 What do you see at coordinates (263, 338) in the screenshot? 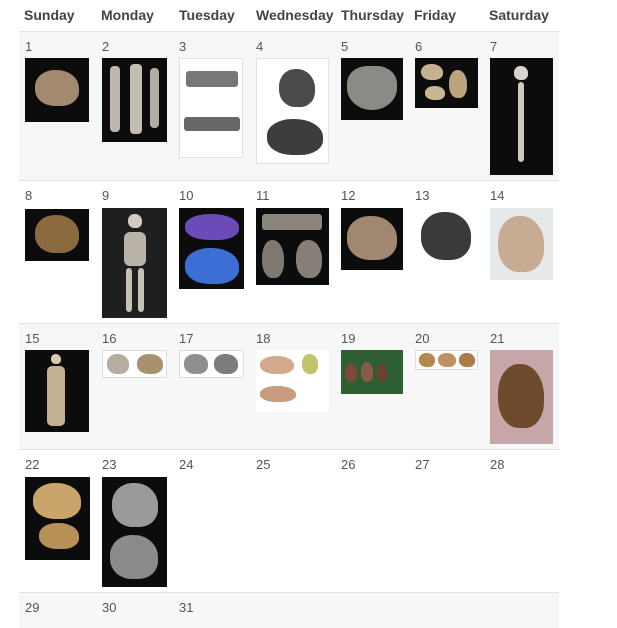
I see `day-number: 18` at bounding box center [263, 338].